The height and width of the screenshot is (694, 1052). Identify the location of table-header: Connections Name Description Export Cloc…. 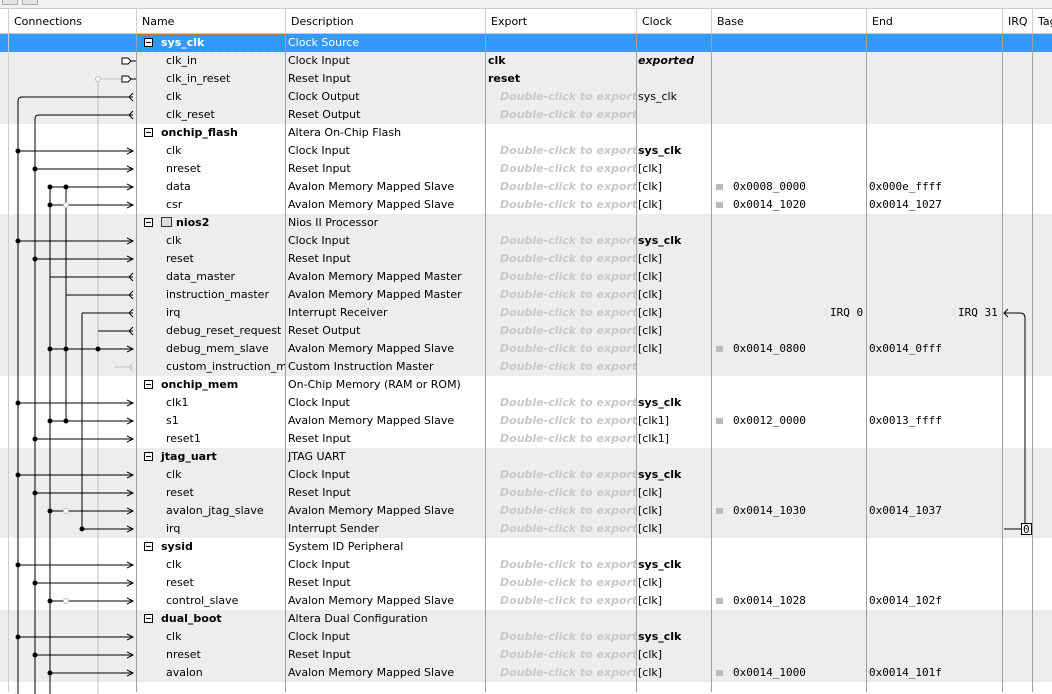
(526, 21).